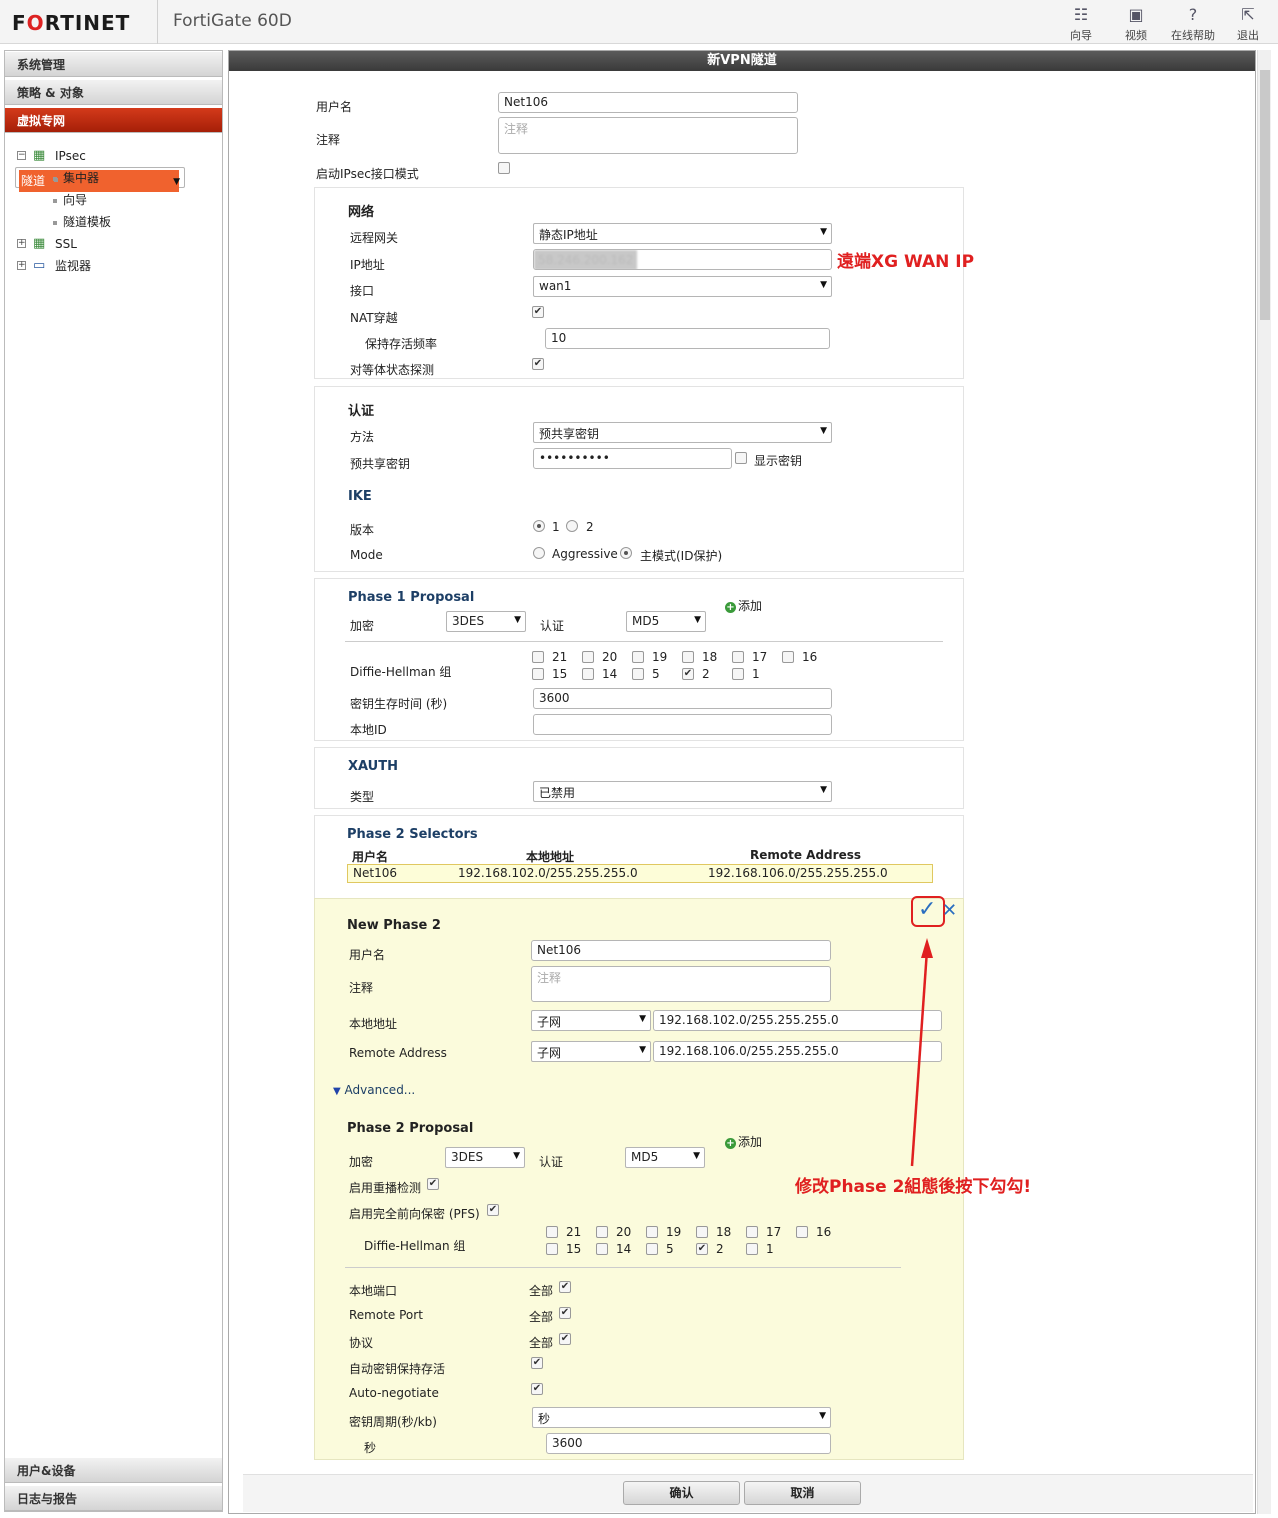  Describe the element at coordinates (648, 135) in the screenshot. I see `comment-textarea: 注释` at that location.